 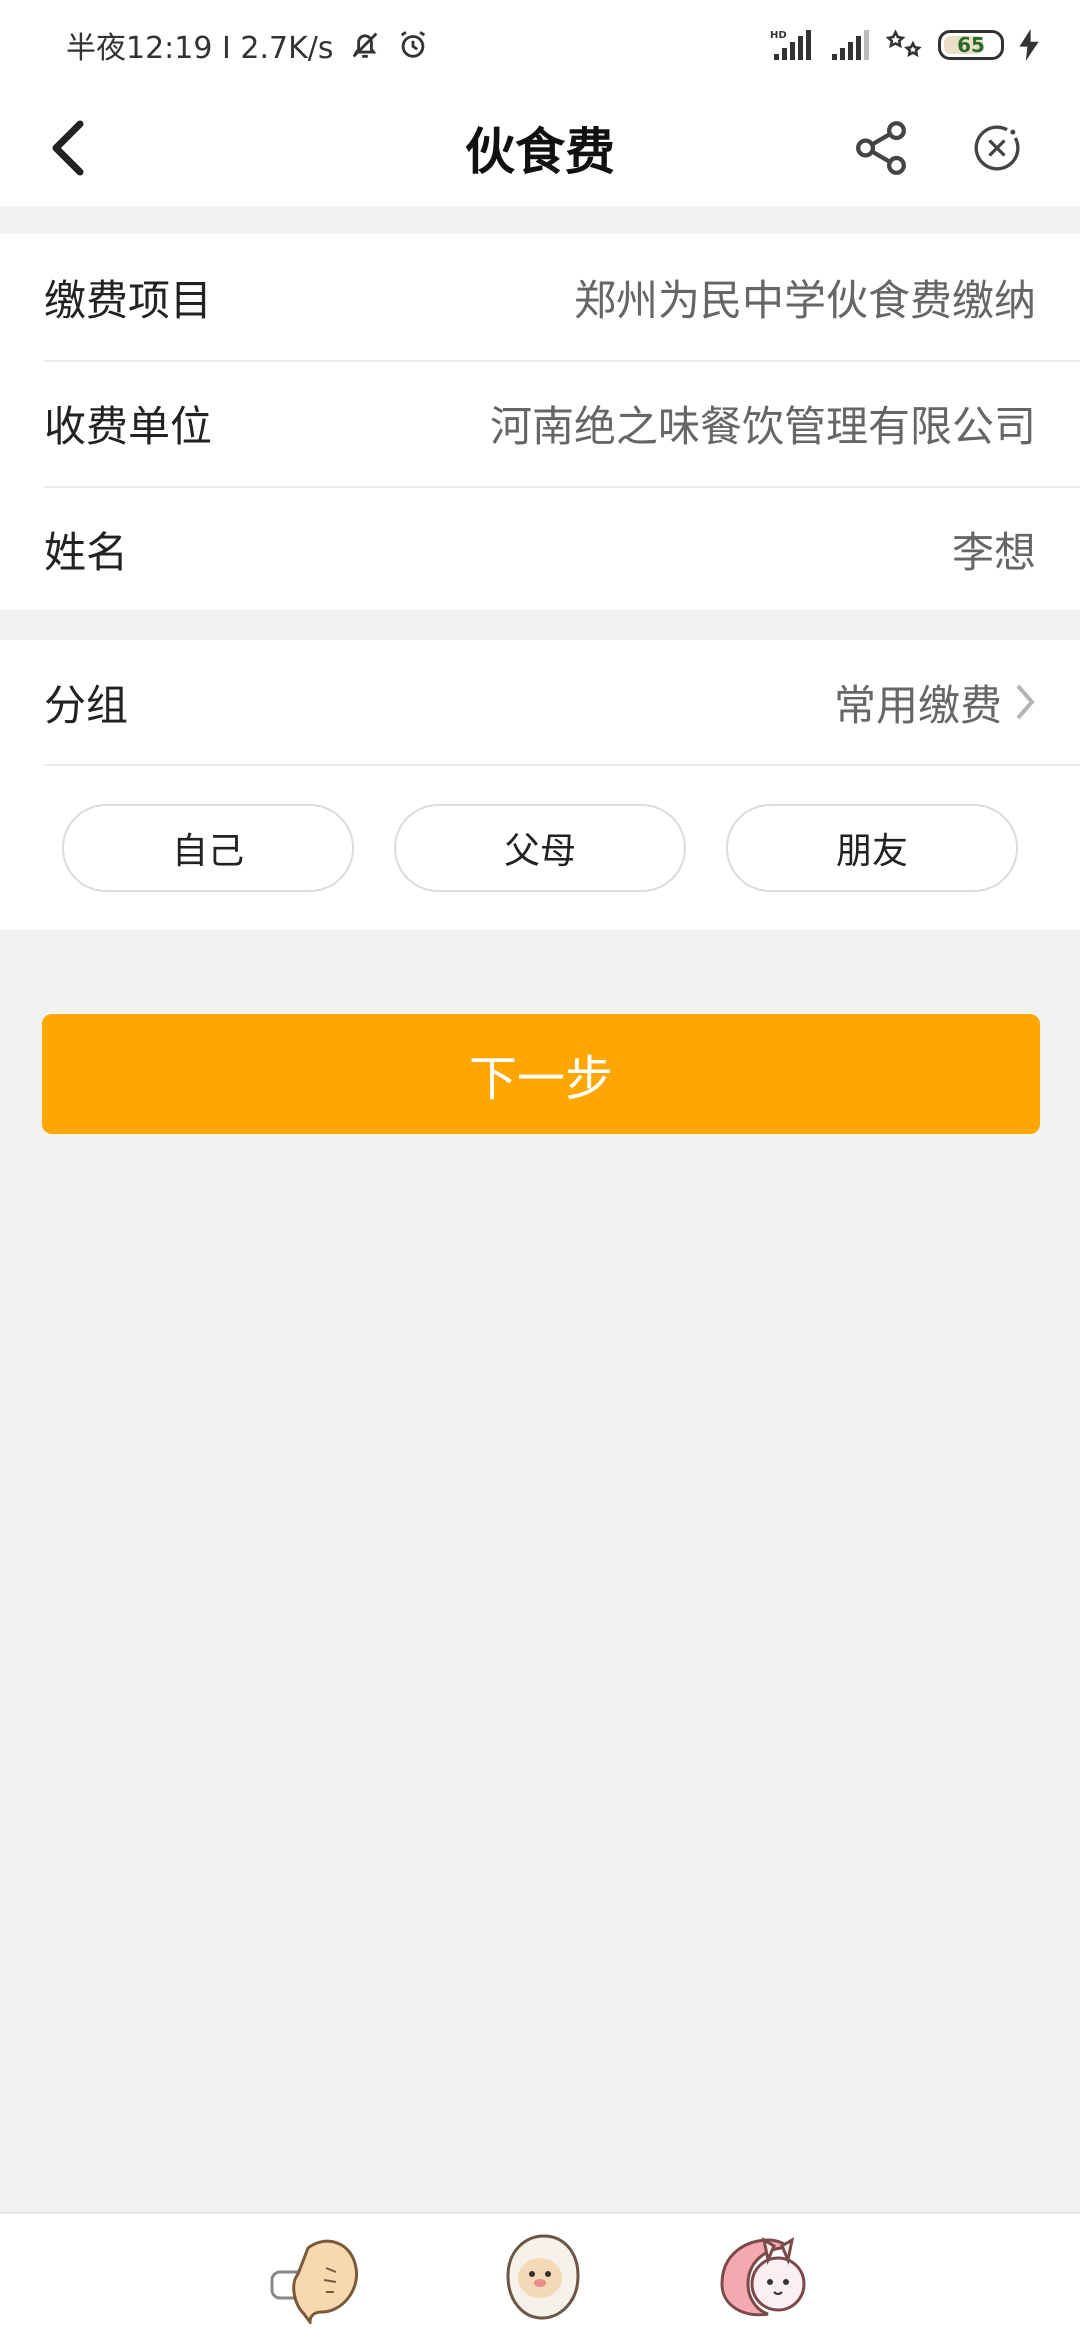 I want to click on name-label: 姓名, so click(x=86, y=552).